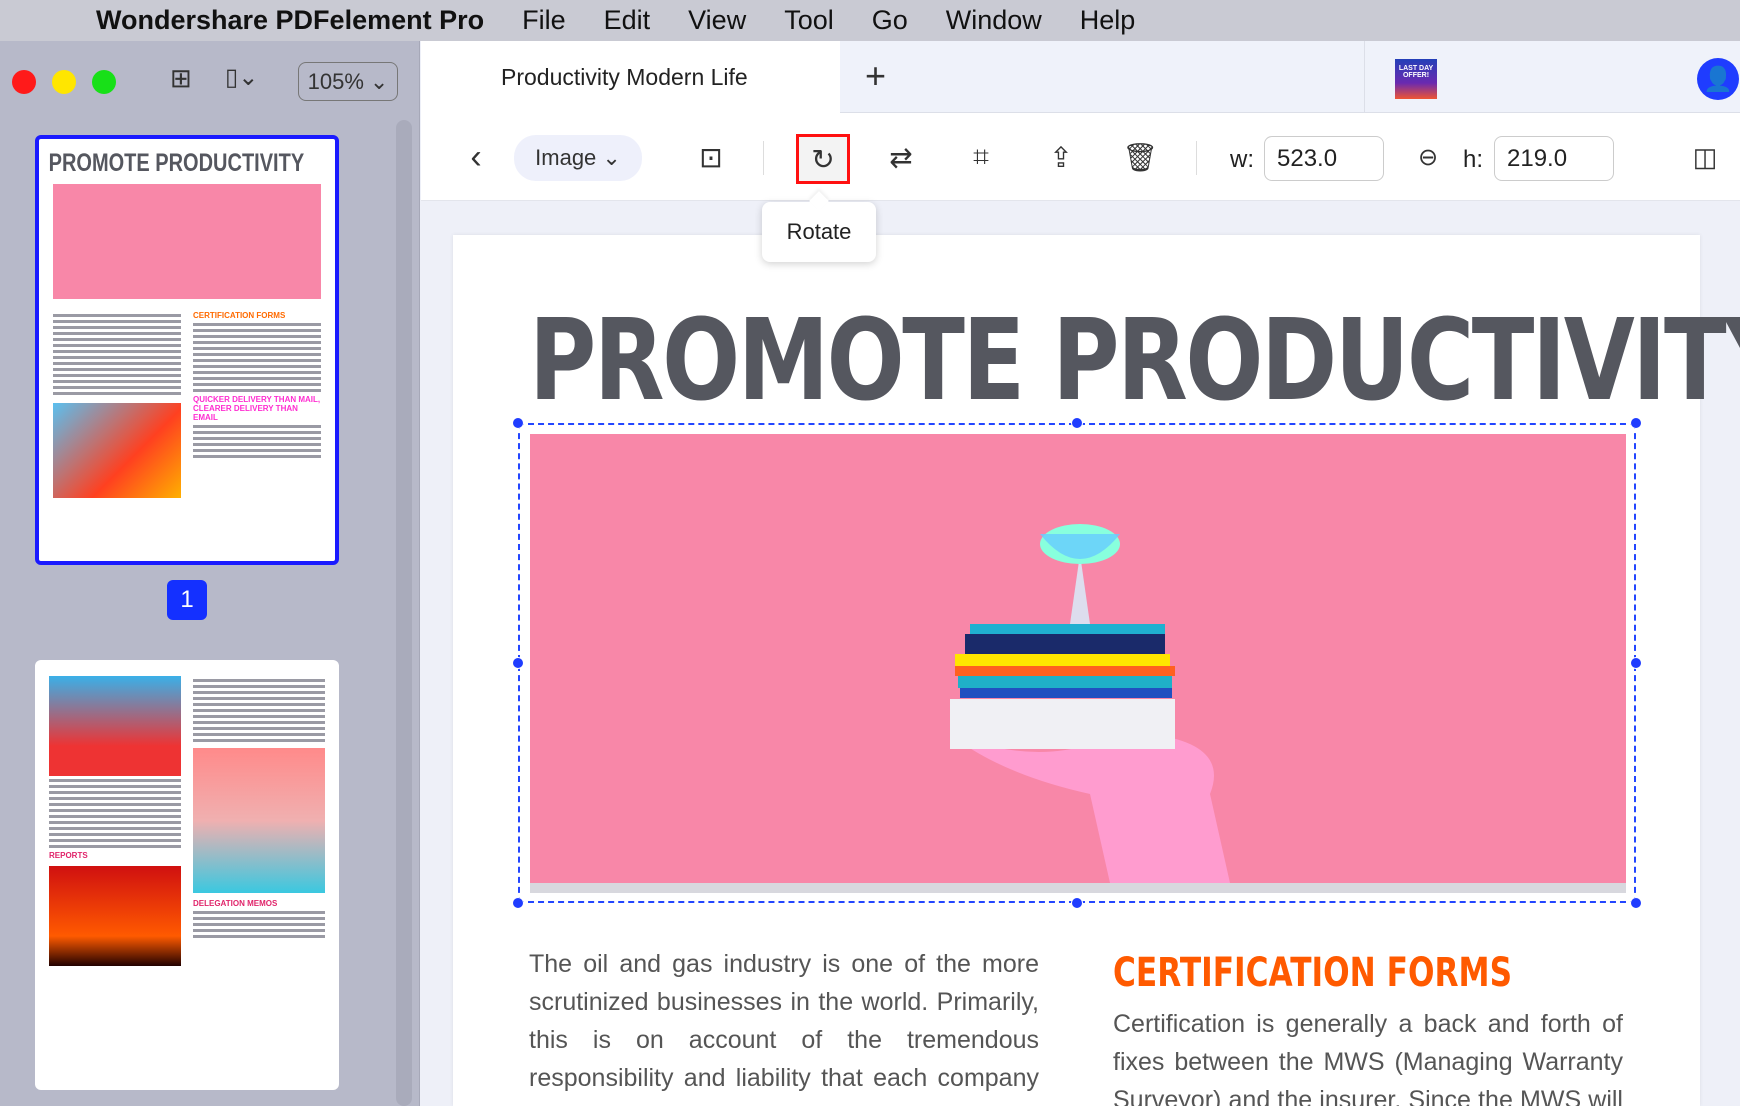  What do you see at coordinates (981, 157) in the screenshot?
I see `crop-icon: ⌗` at bounding box center [981, 157].